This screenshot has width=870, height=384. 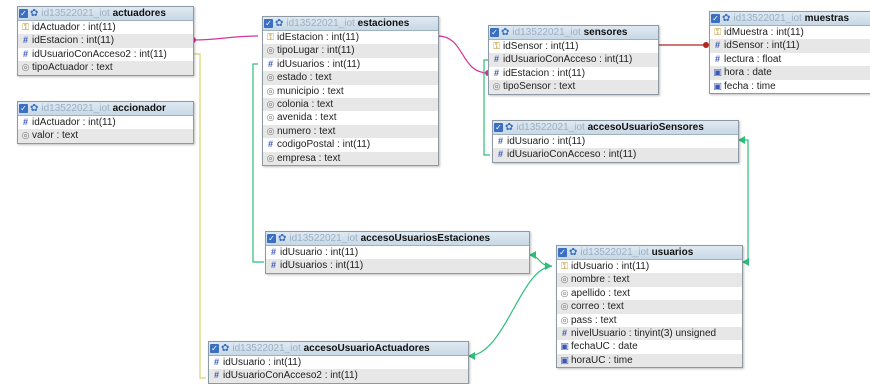 I want to click on column-row: ▣ hora : date, so click(x=790, y=73).